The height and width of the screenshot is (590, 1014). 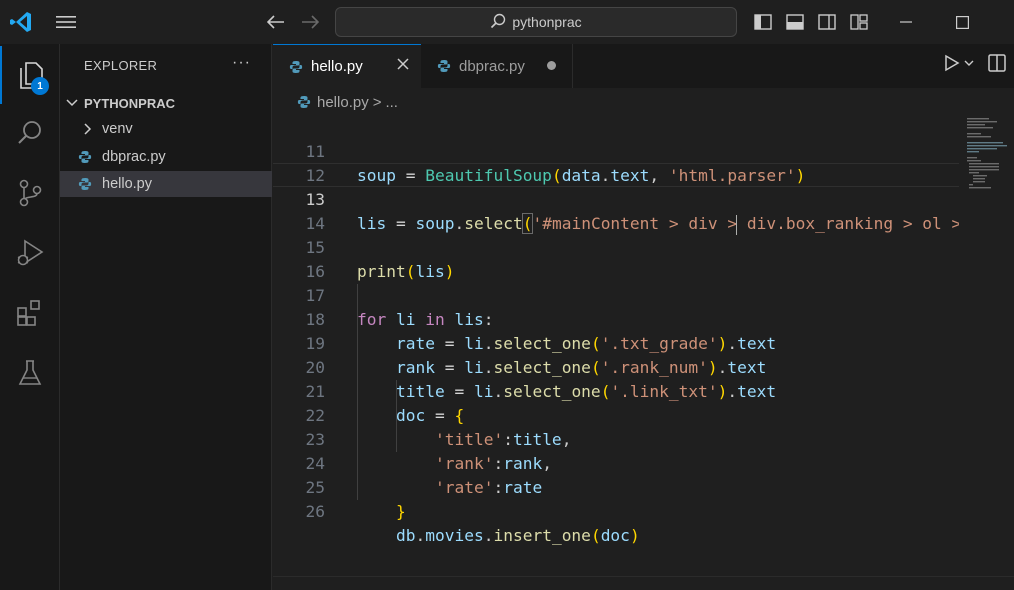 What do you see at coordinates (616, 210) in the screenshot?
I see `code-line: 14` at bounding box center [616, 210].